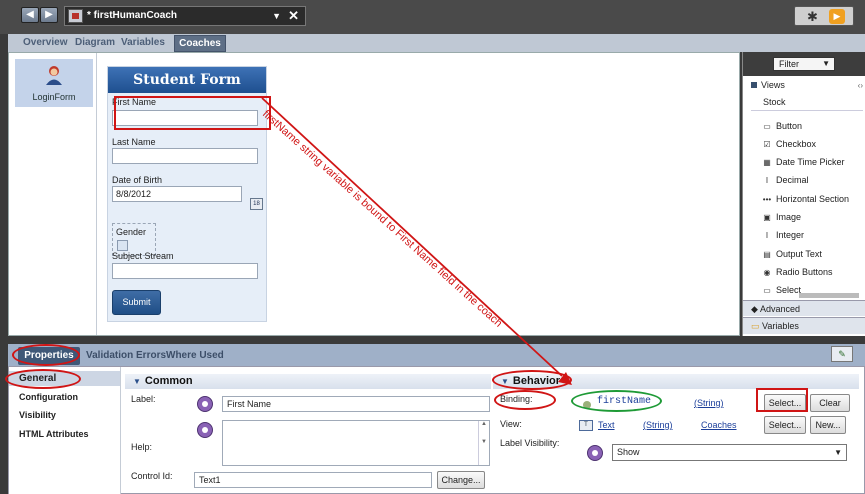 This screenshot has height=494, width=865. What do you see at coordinates (767, 255) in the screenshot?
I see `document-icon: ▤` at bounding box center [767, 255].